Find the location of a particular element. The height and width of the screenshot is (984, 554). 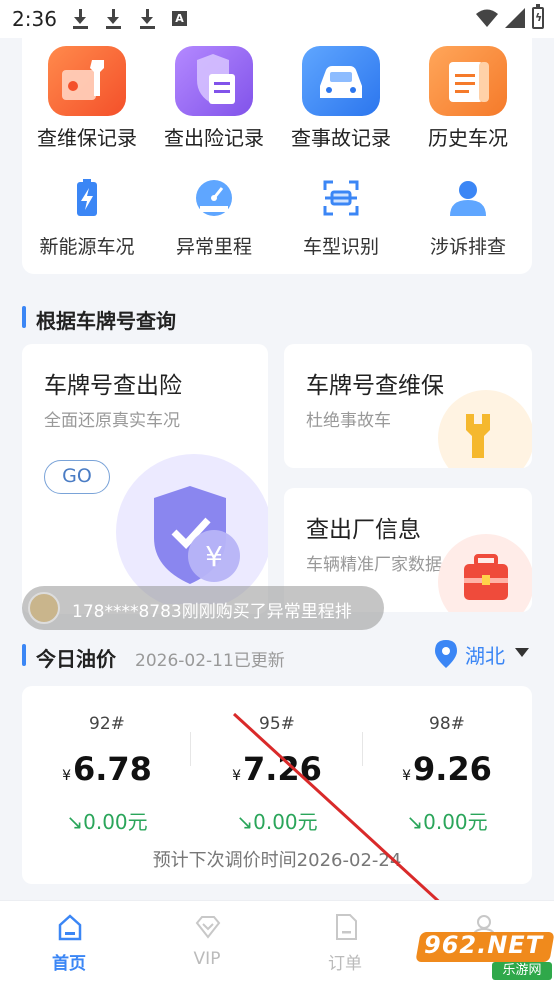

nav-home: 首页 is located at coordinates (69, 942).